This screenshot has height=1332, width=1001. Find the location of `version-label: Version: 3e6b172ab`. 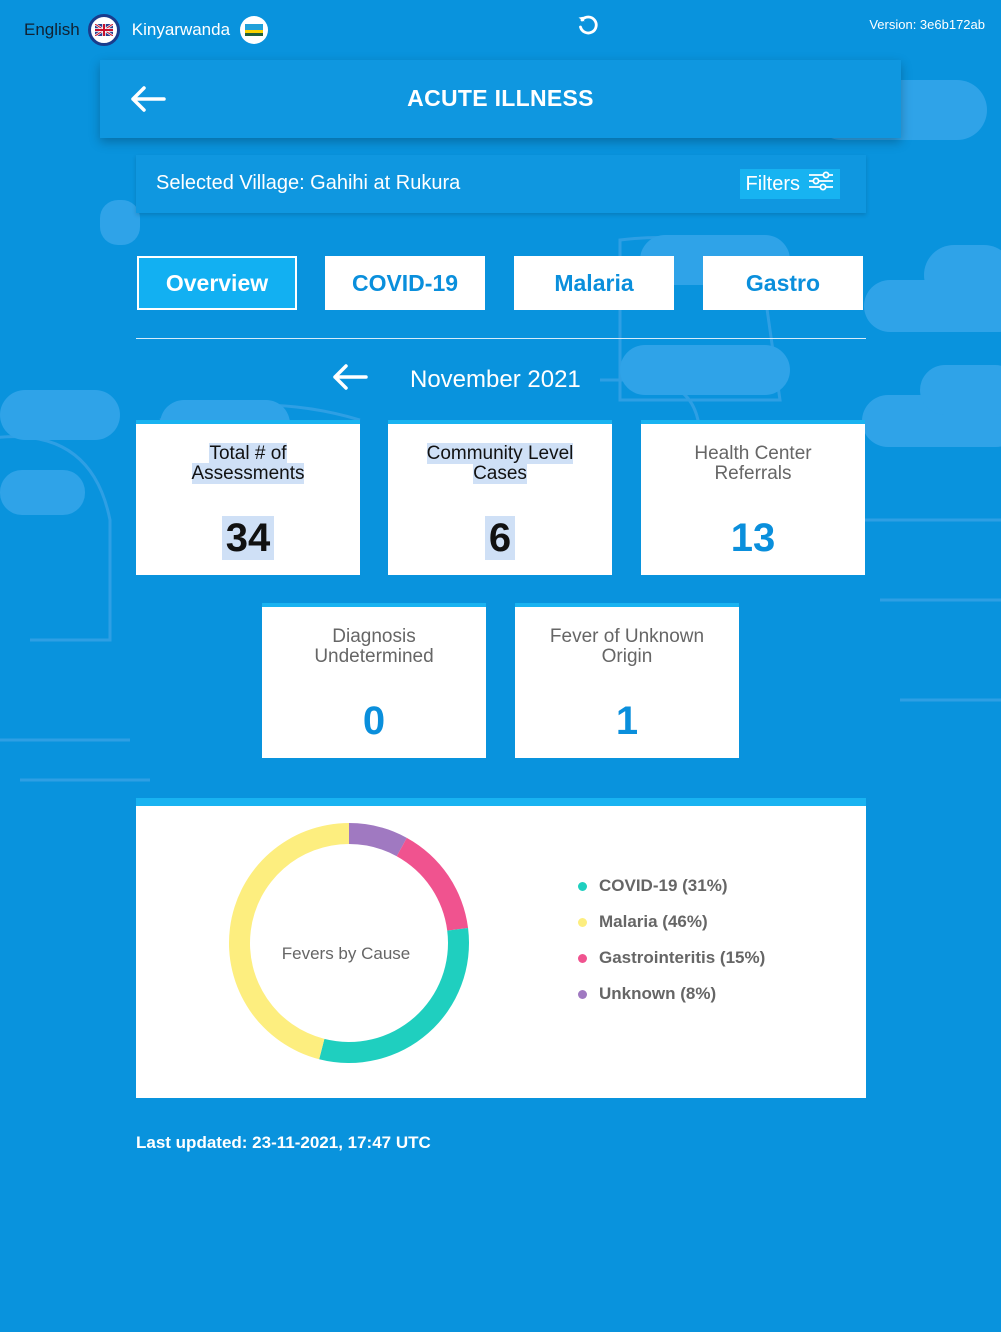

version-label: Version: 3e6b172ab is located at coordinates (927, 24).